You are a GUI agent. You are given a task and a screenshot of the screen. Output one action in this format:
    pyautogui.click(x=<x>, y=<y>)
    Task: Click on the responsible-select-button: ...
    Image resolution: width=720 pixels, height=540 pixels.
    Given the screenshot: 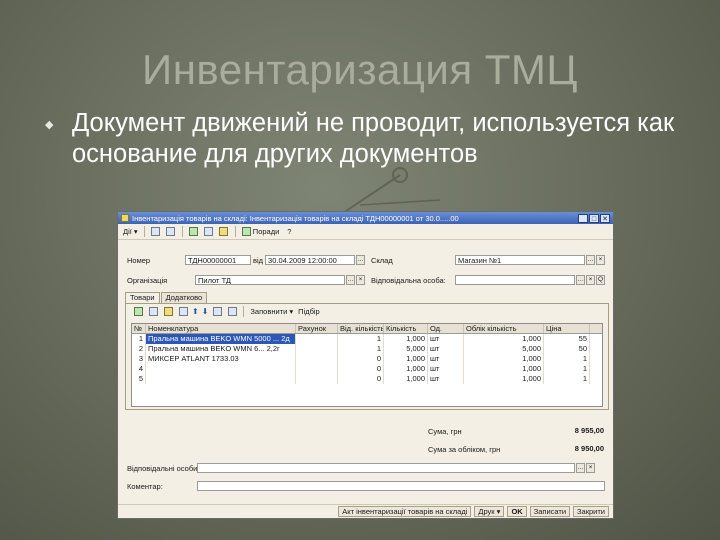 What is the action you would take?
    pyautogui.click(x=580, y=280)
    